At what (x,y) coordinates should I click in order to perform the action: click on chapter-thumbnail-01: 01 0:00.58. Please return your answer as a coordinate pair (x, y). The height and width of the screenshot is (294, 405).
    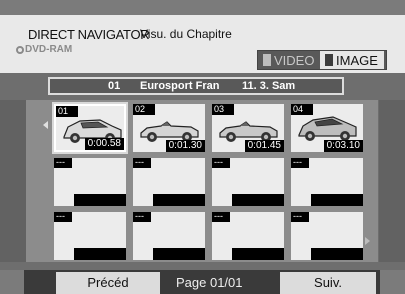
    Looking at the image, I should click on (90, 128).